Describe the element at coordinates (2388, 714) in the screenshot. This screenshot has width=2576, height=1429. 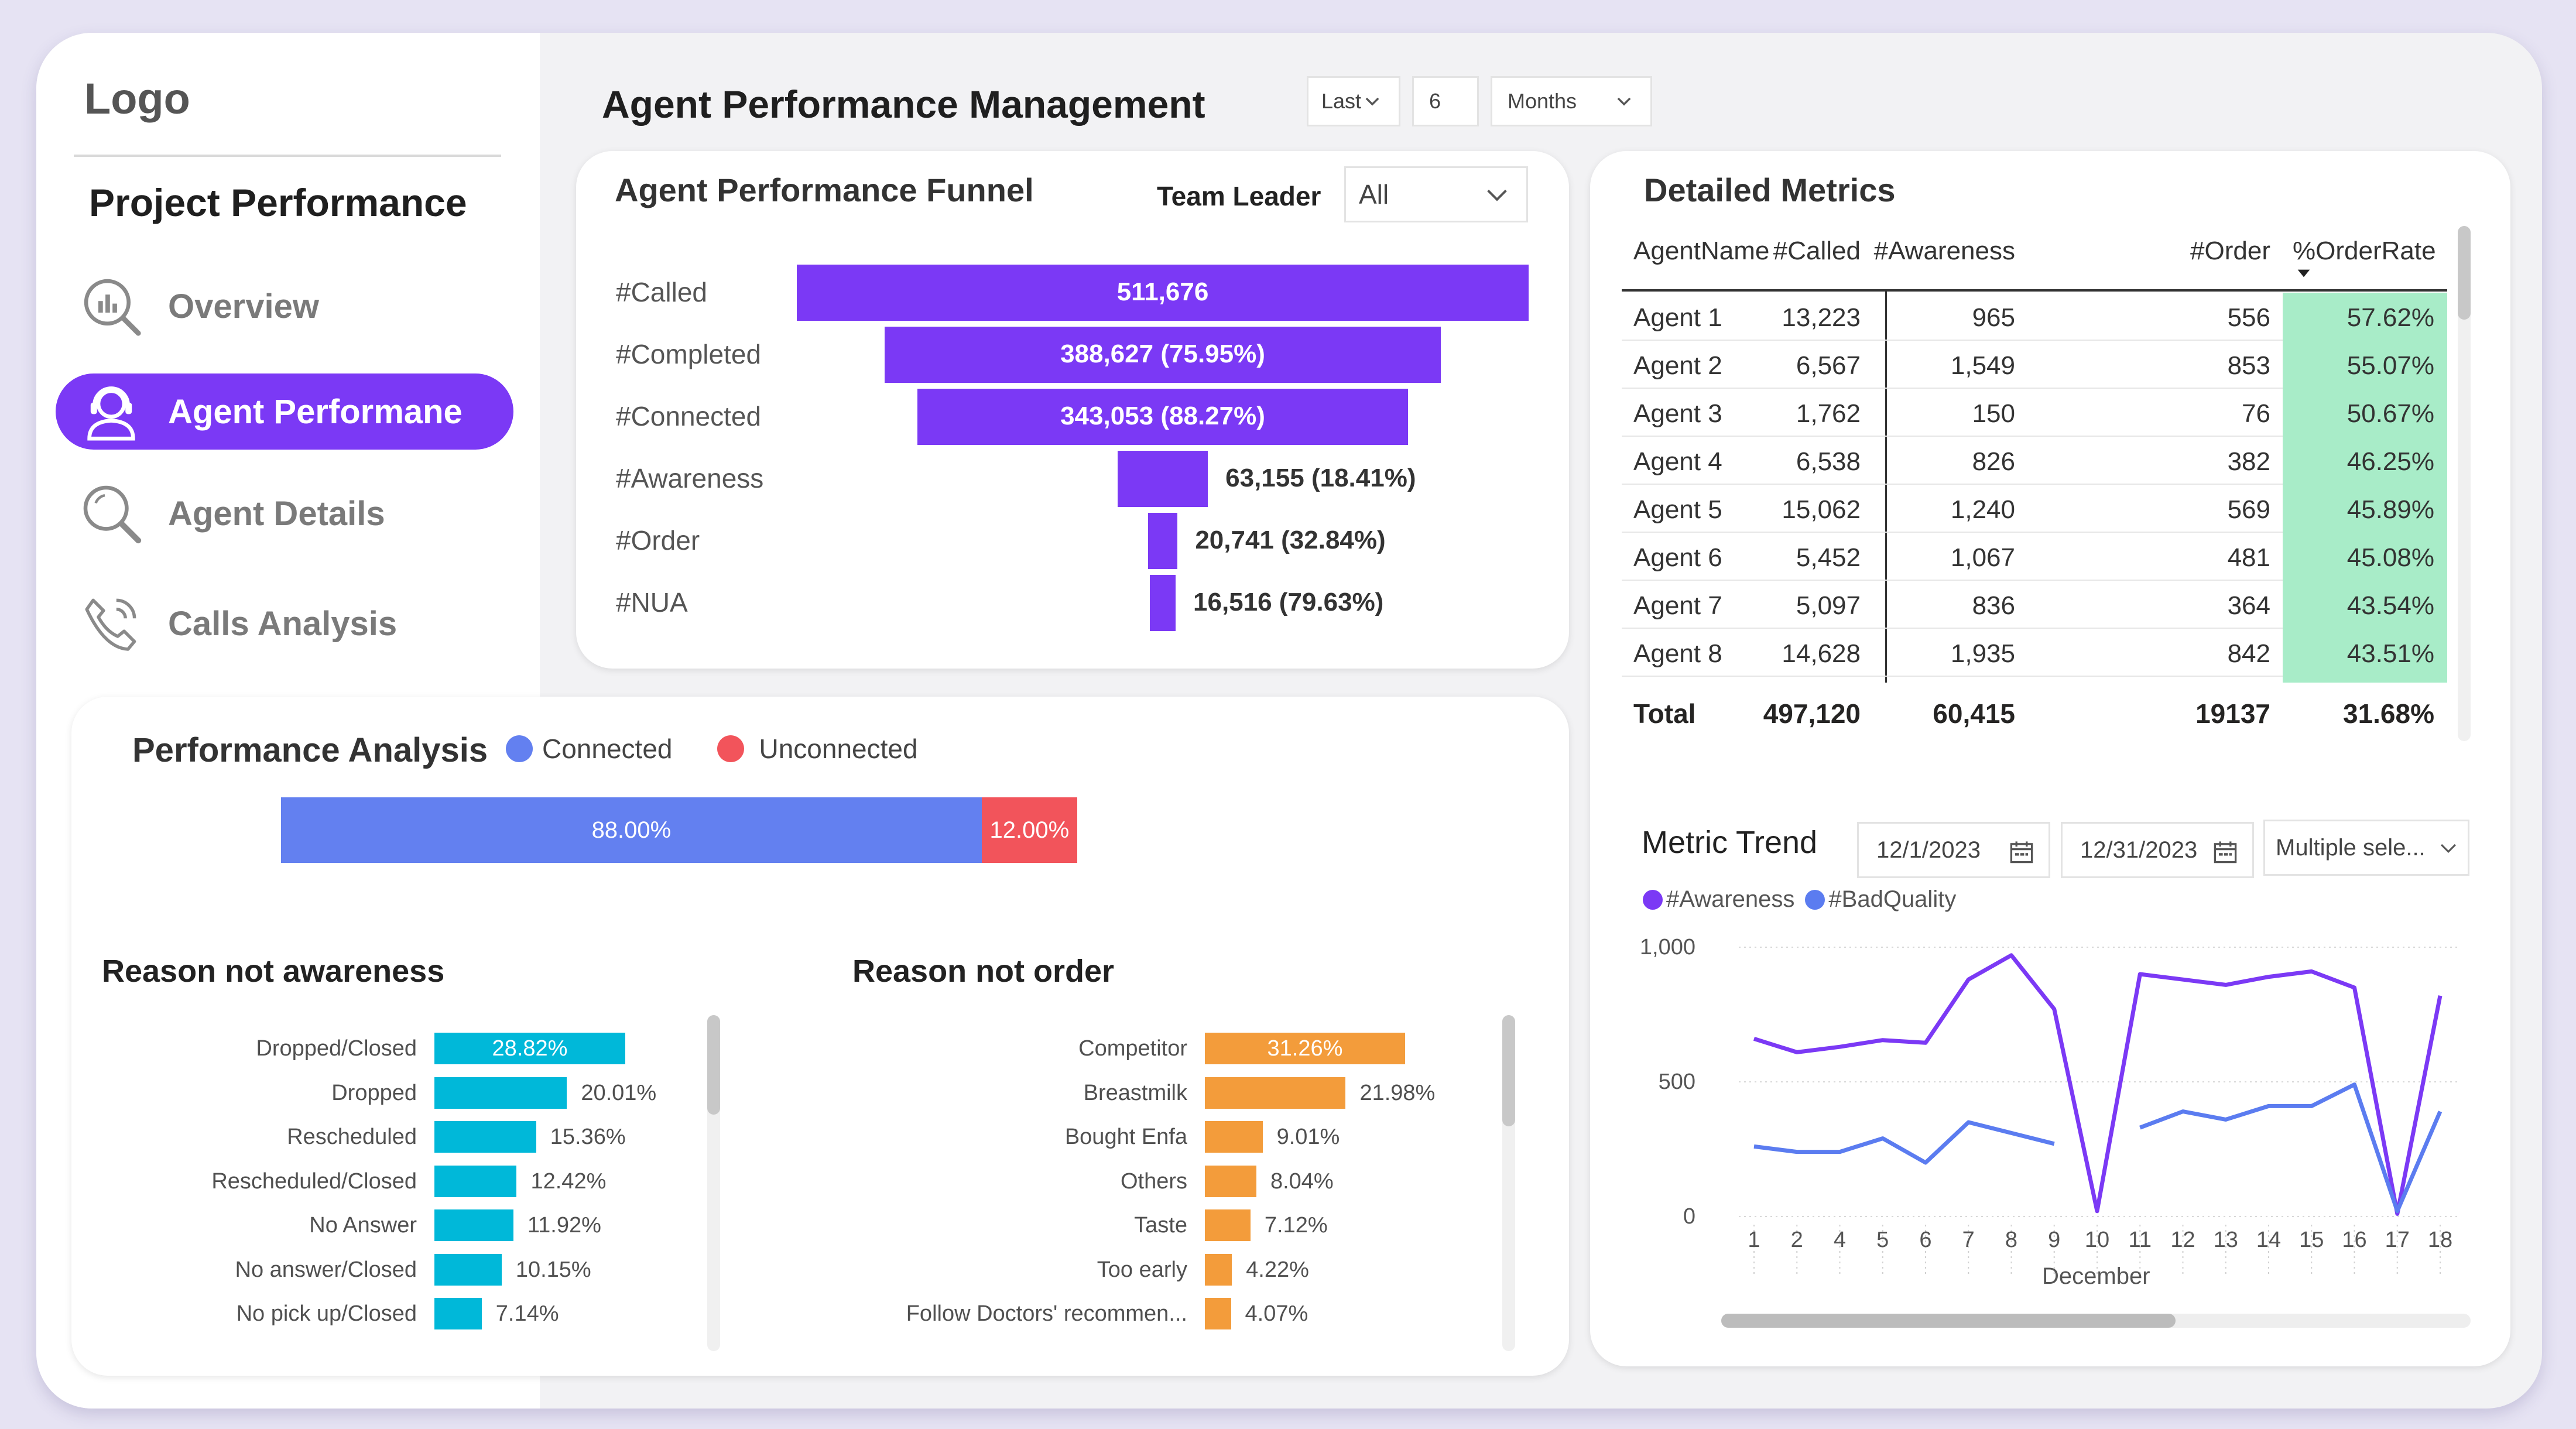
I see `total-orderrate: 31.68%` at that location.